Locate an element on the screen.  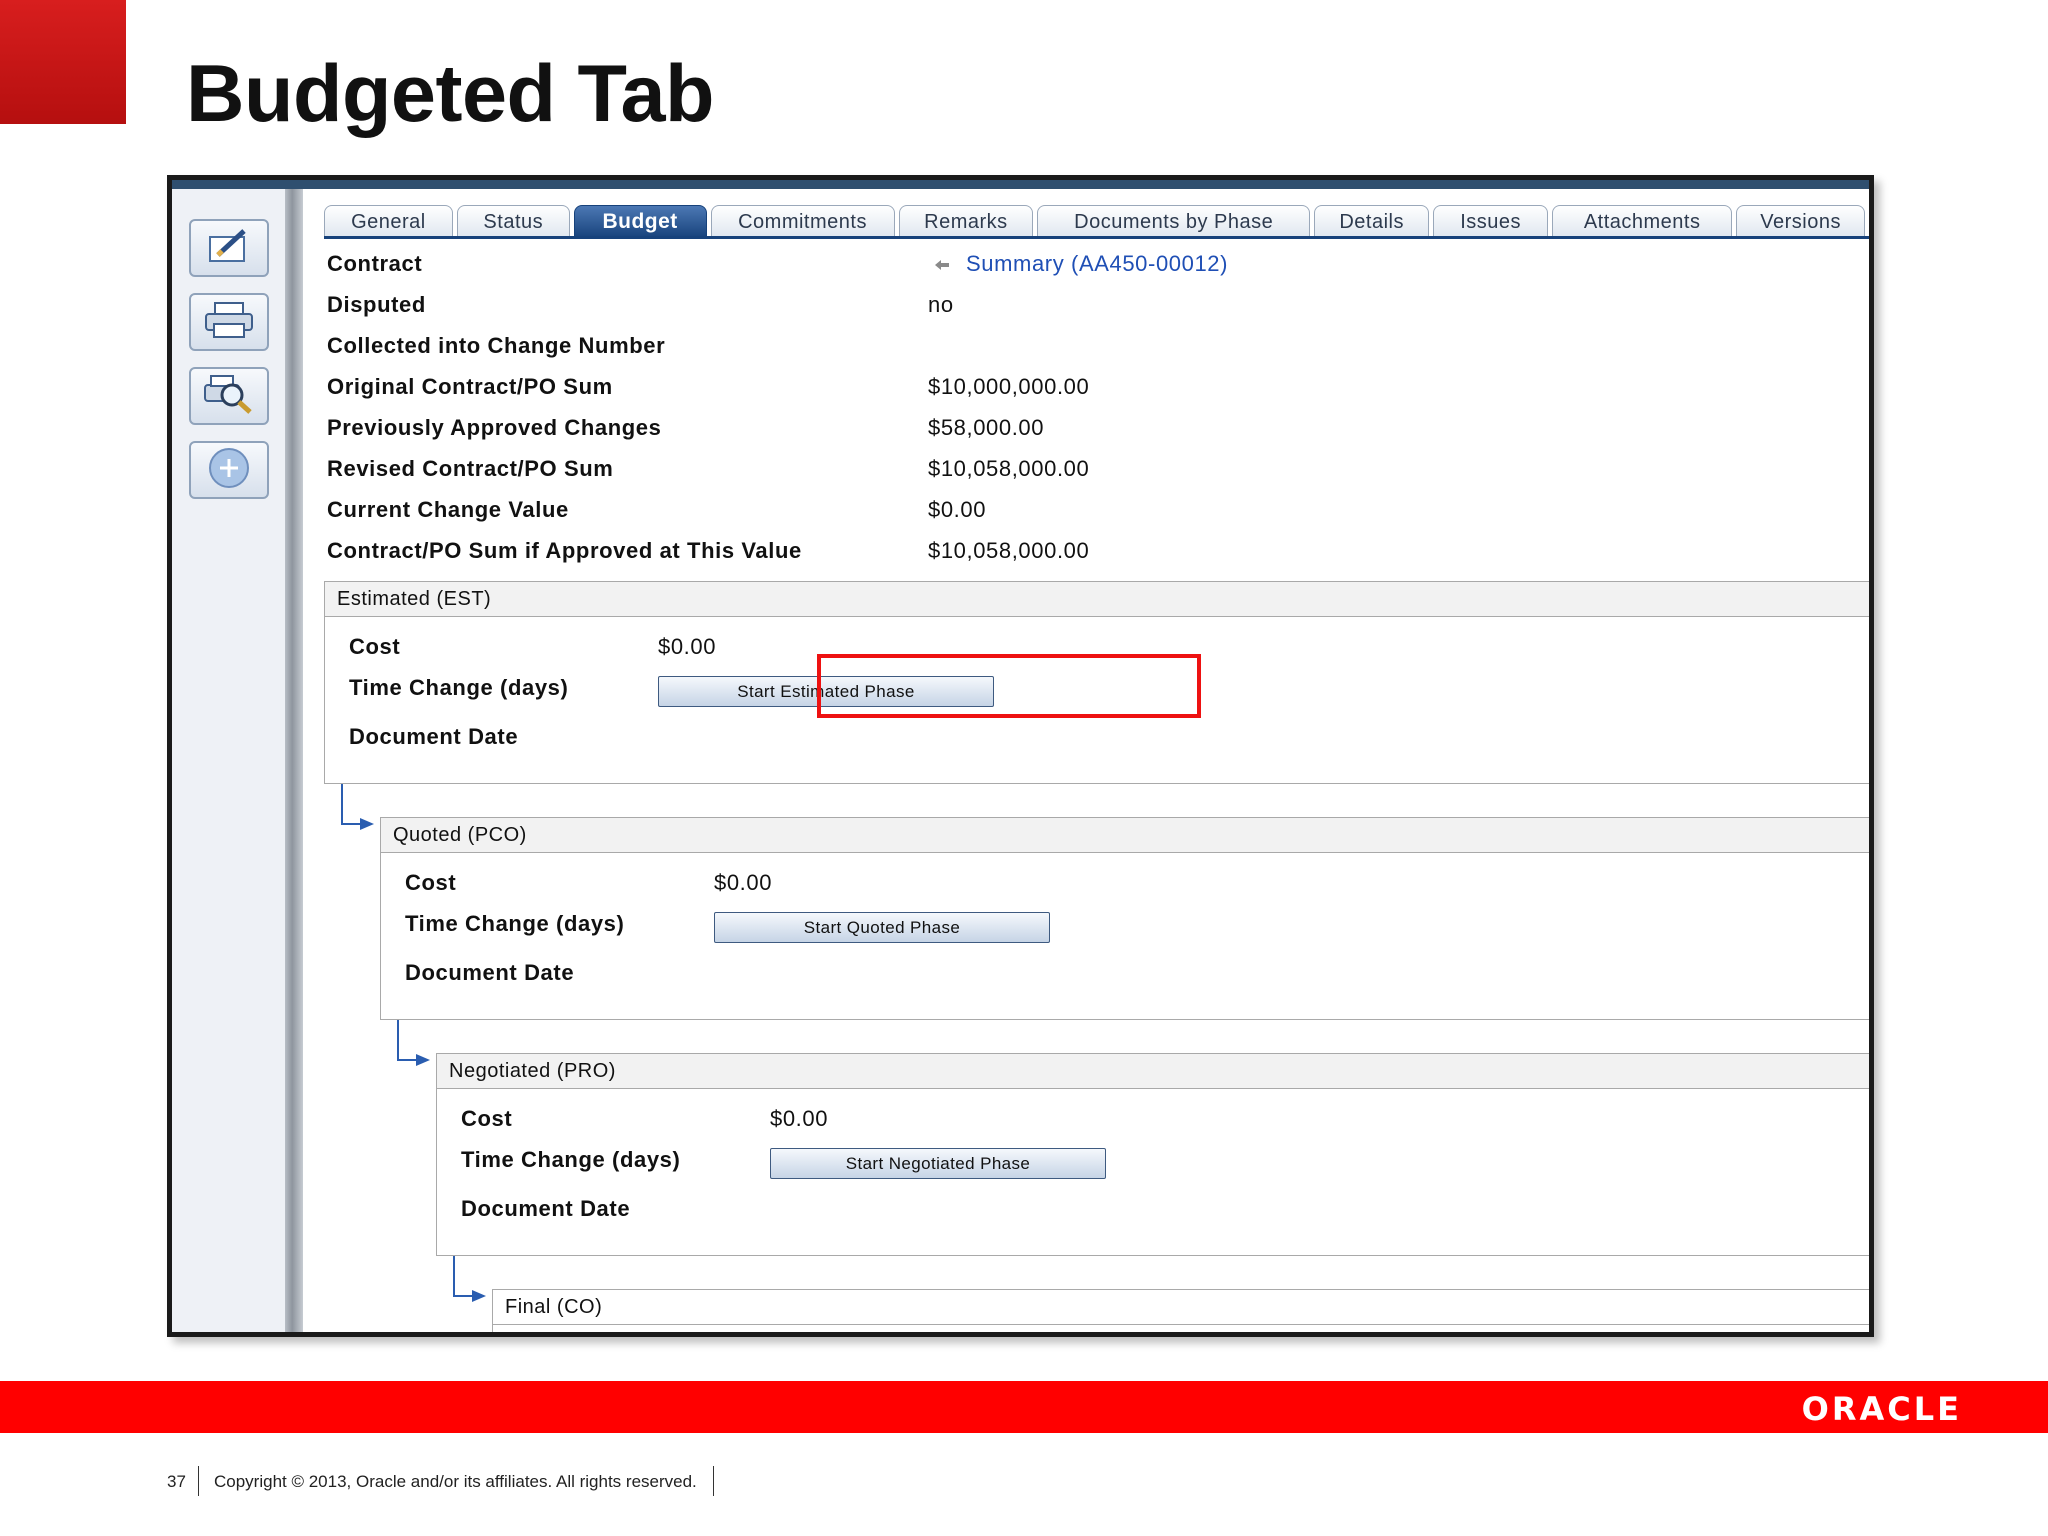
original-sum-label: Original Contract/PO Sum is located at coordinates (470, 386).